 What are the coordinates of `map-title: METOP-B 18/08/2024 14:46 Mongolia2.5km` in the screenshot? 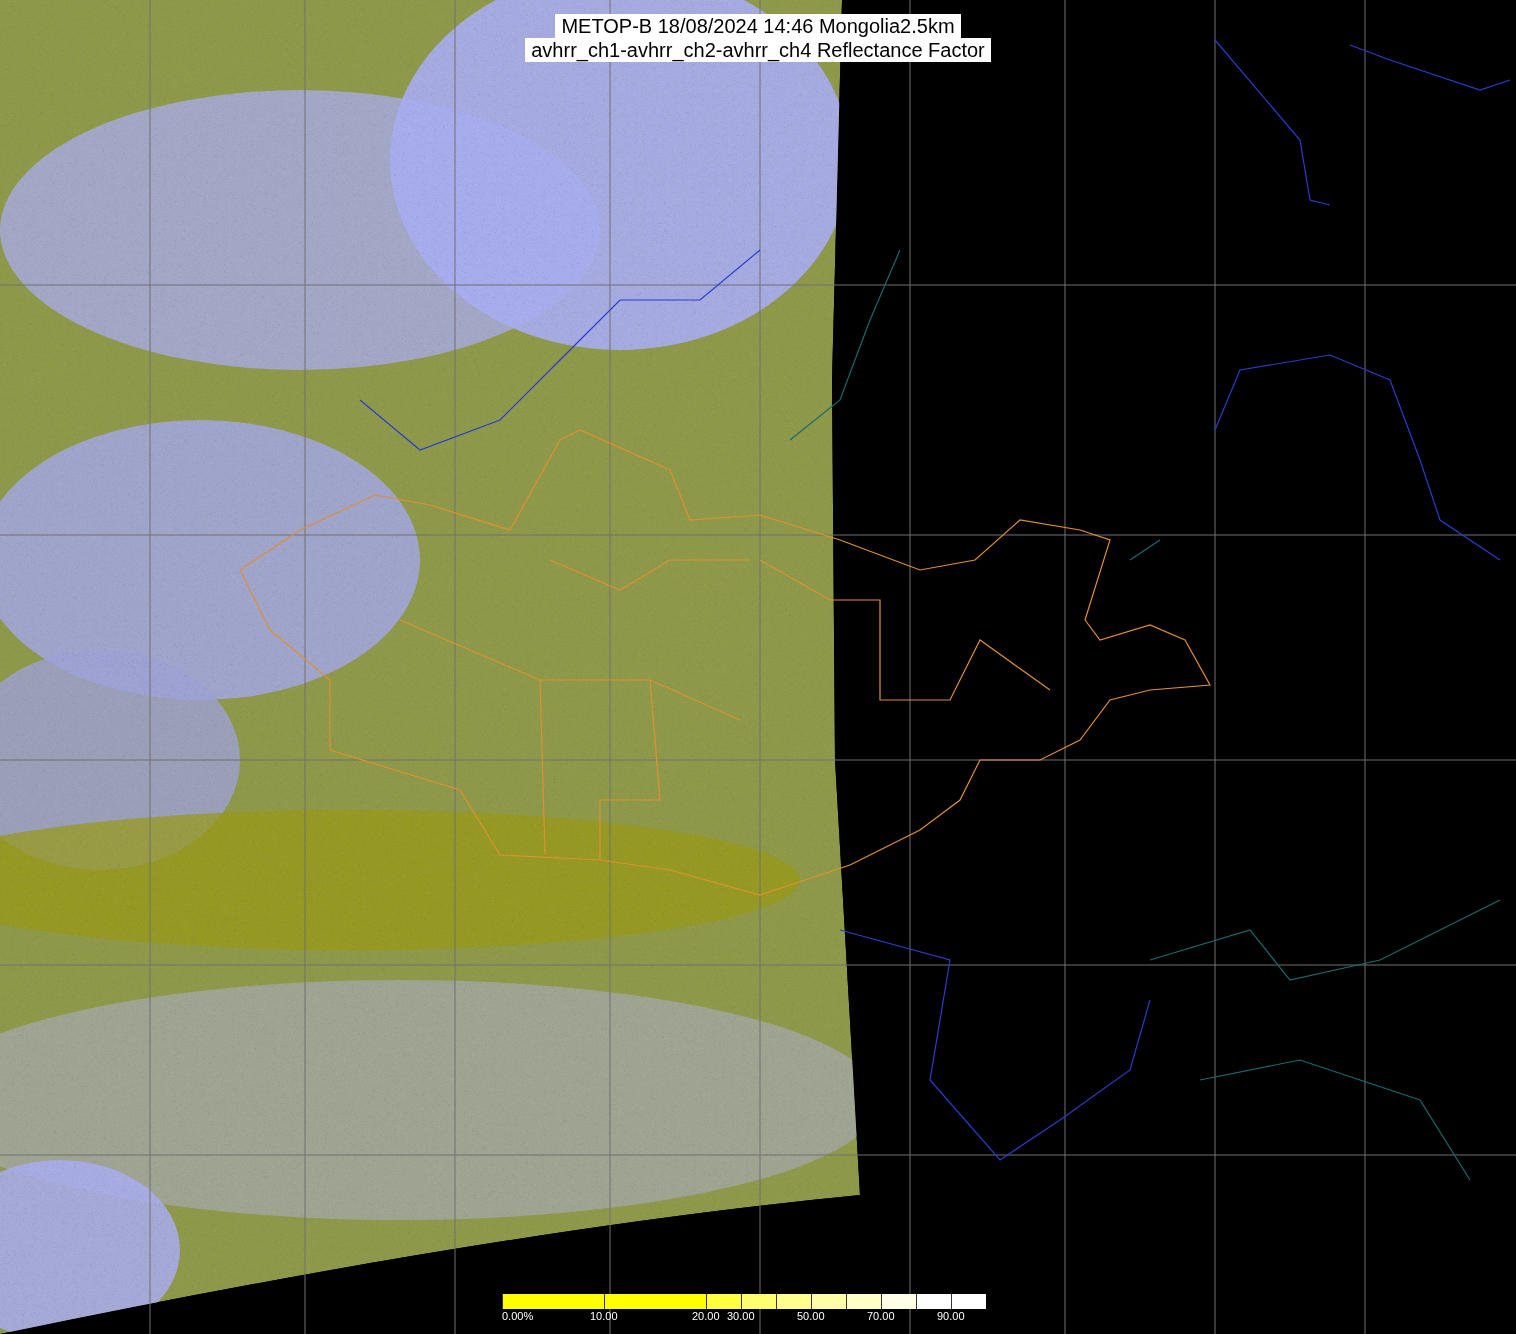 It's located at (758, 26).